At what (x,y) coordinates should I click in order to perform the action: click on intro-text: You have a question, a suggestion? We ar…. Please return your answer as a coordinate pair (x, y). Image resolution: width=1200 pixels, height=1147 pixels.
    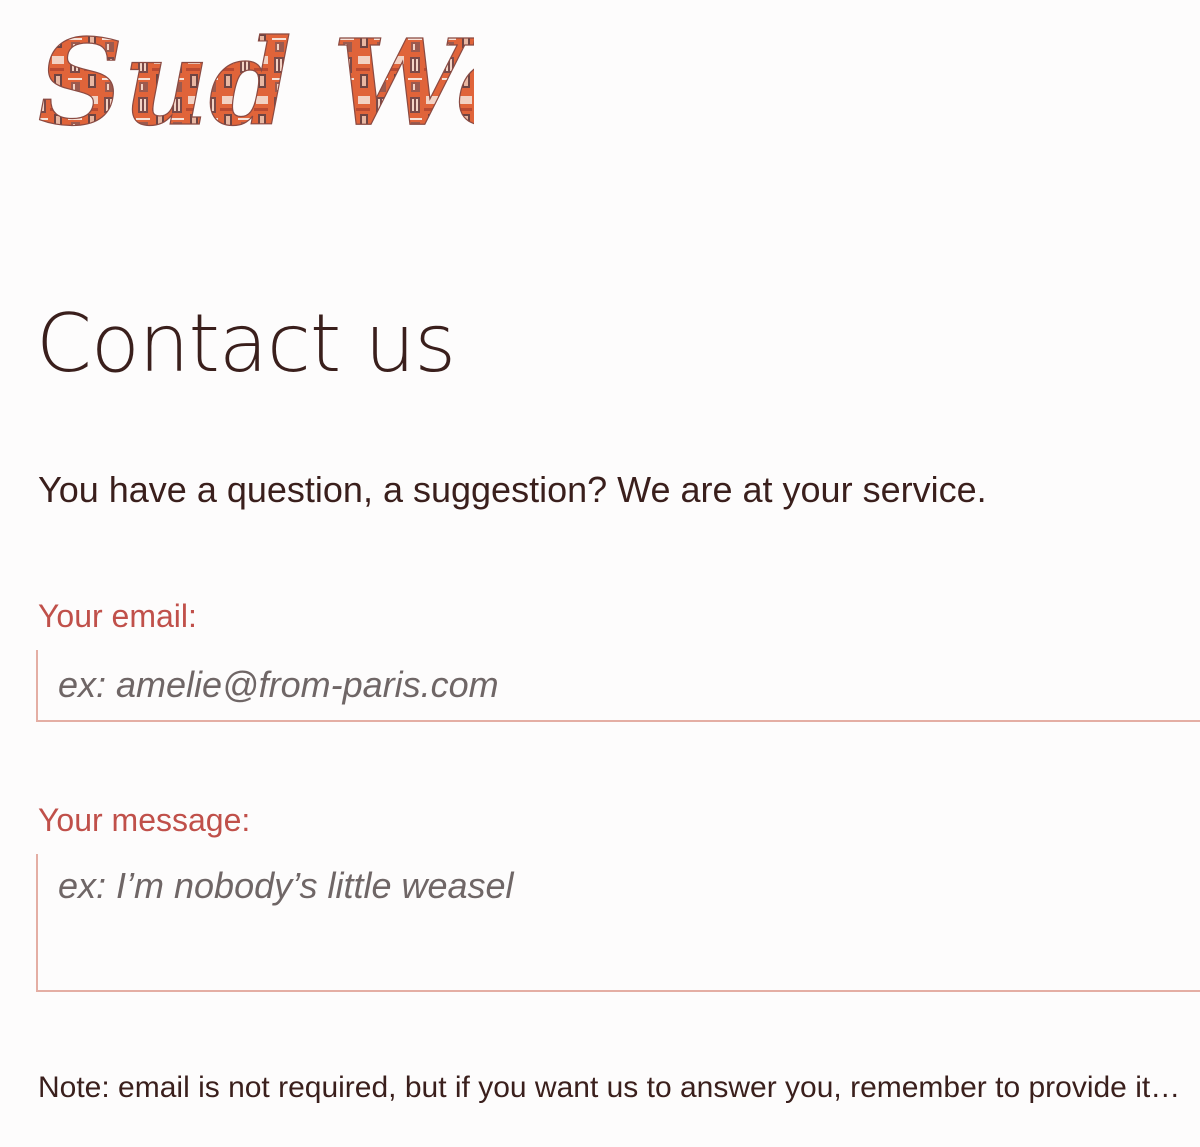
    Looking at the image, I should click on (512, 489).